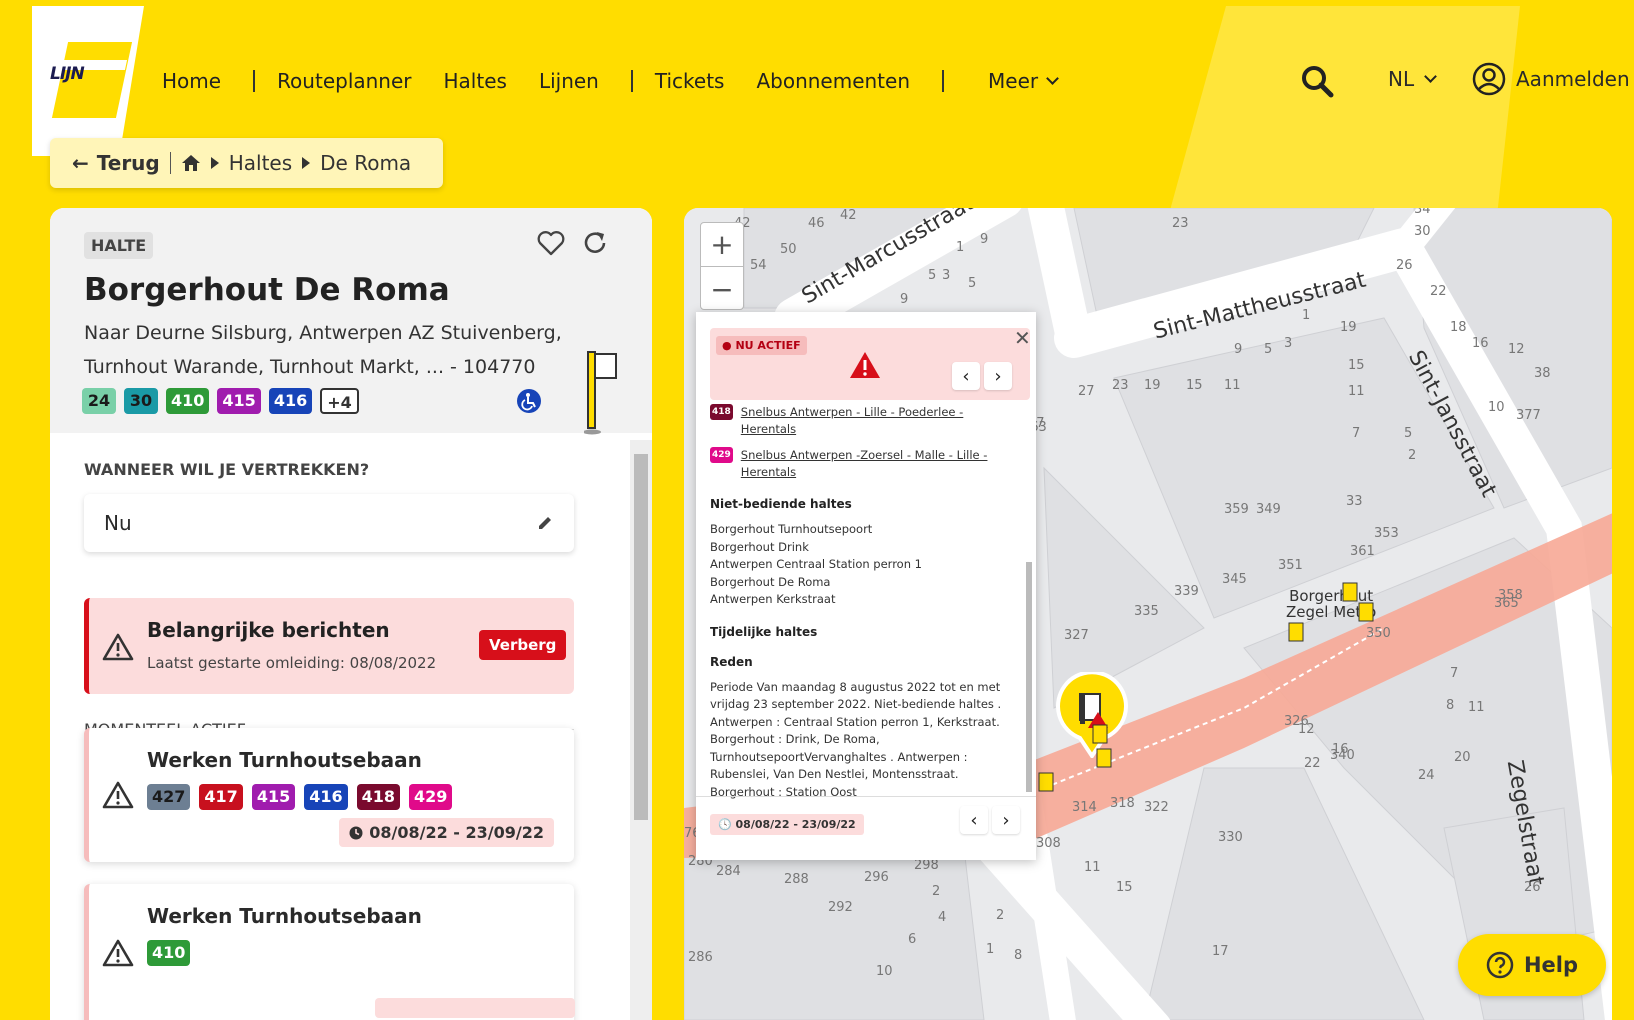 The height and width of the screenshot is (1020, 1634). I want to click on line-badge: 417, so click(221, 797).